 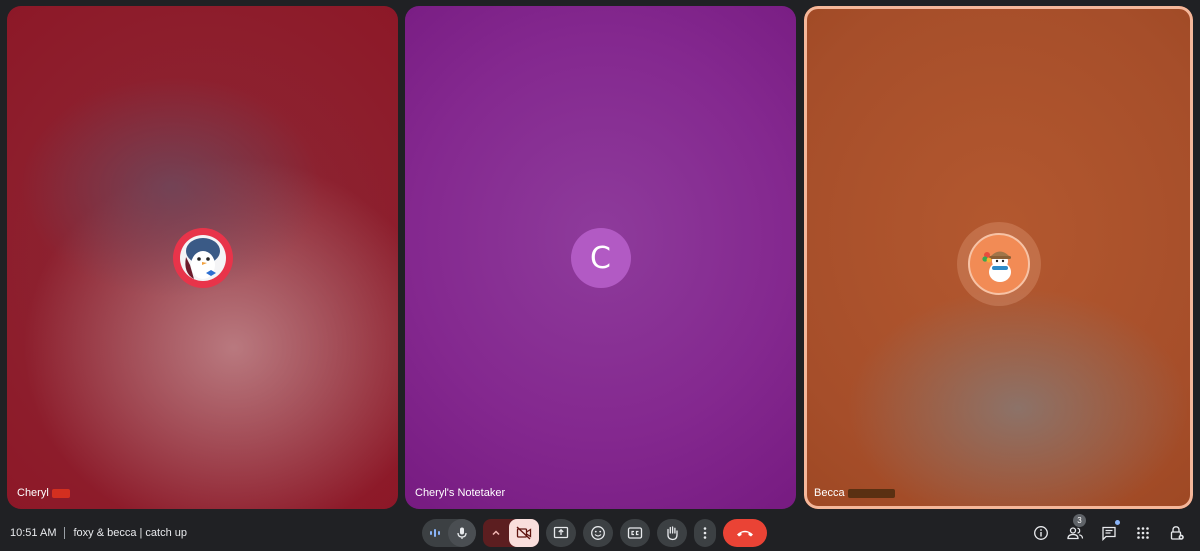 I want to click on meeting-time: 10:51 AM, so click(x=33, y=533).